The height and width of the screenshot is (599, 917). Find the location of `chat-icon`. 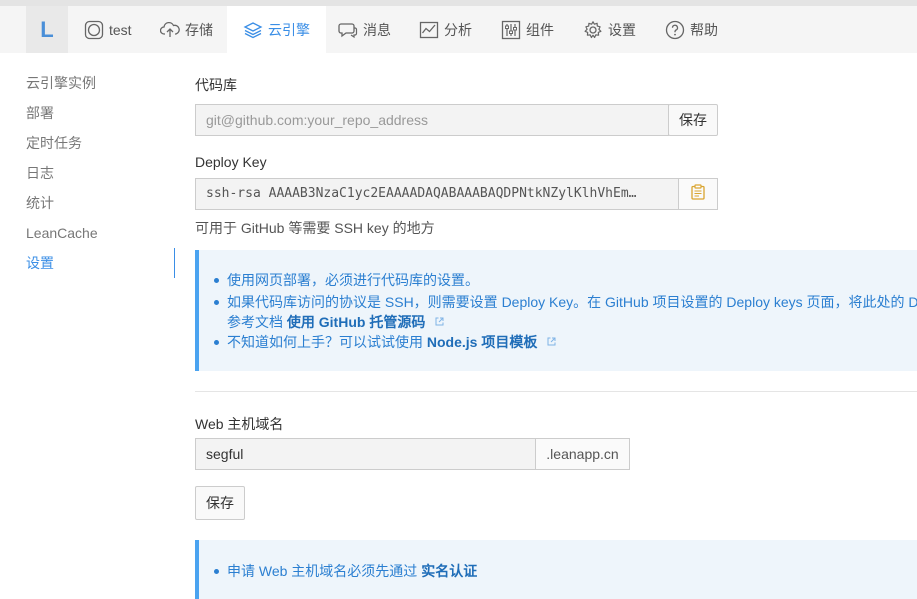

chat-icon is located at coordinates (348, 30).